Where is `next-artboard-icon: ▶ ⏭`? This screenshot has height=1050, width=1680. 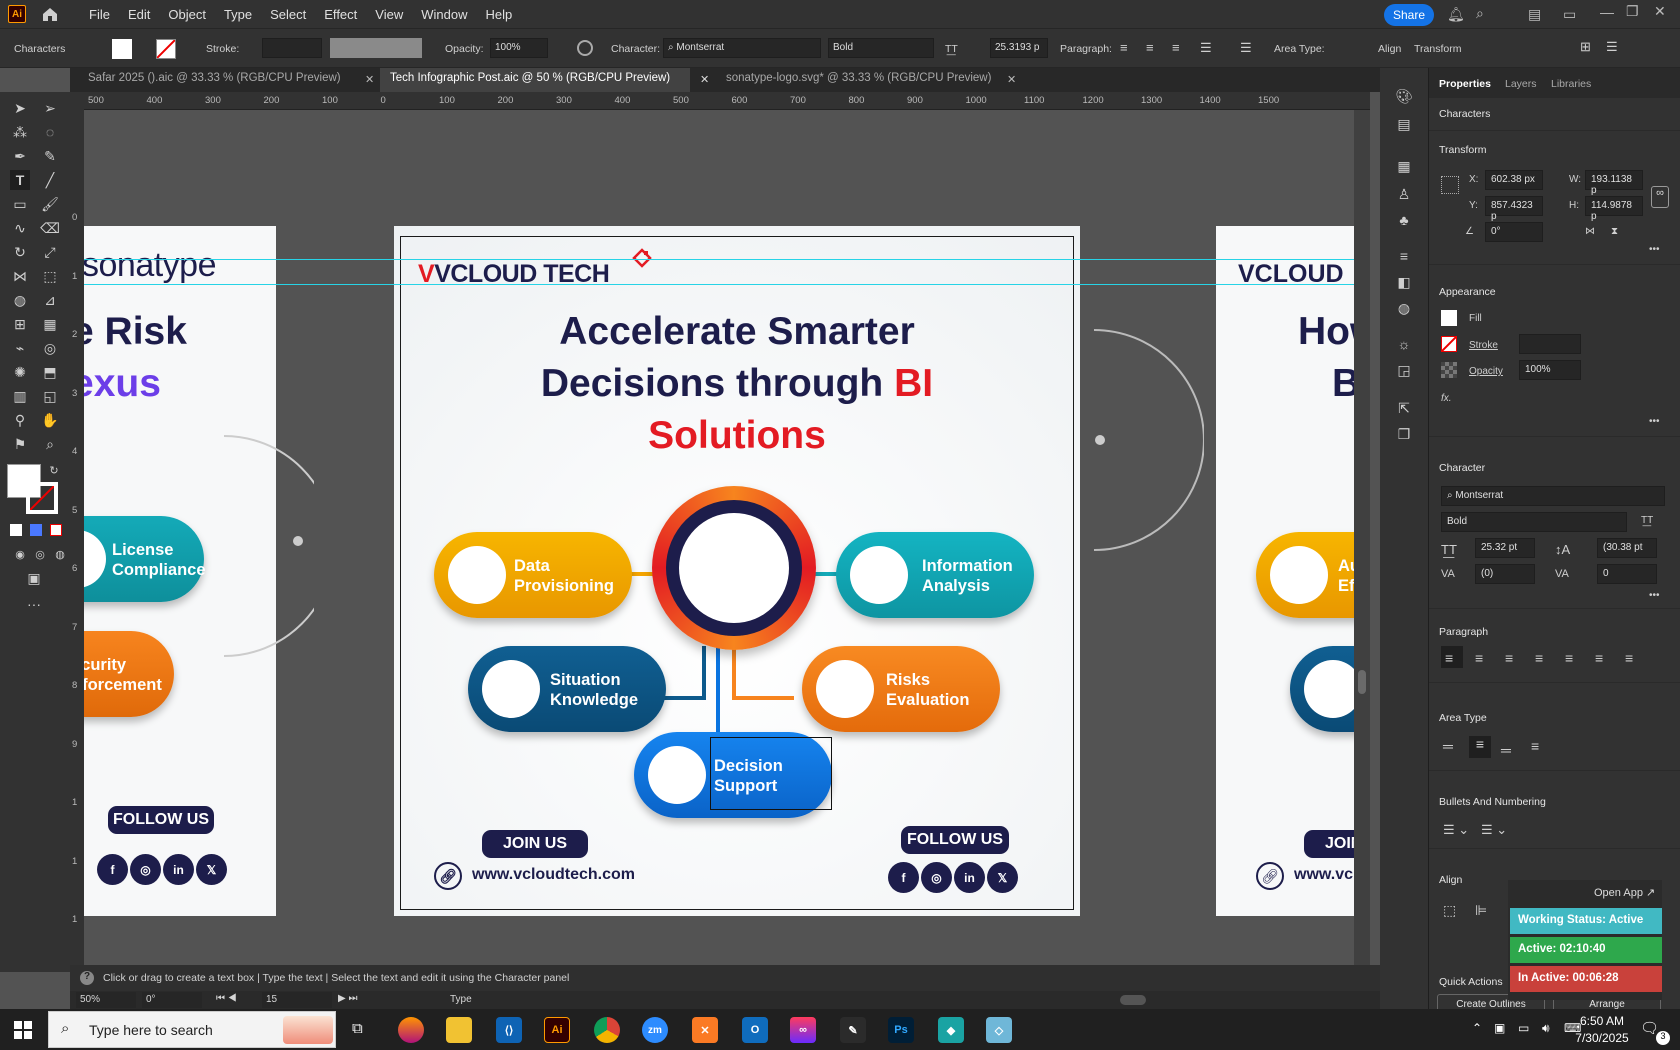 next-artboard-icon: ▶ ⏭ is located at coordinates (347, 998).